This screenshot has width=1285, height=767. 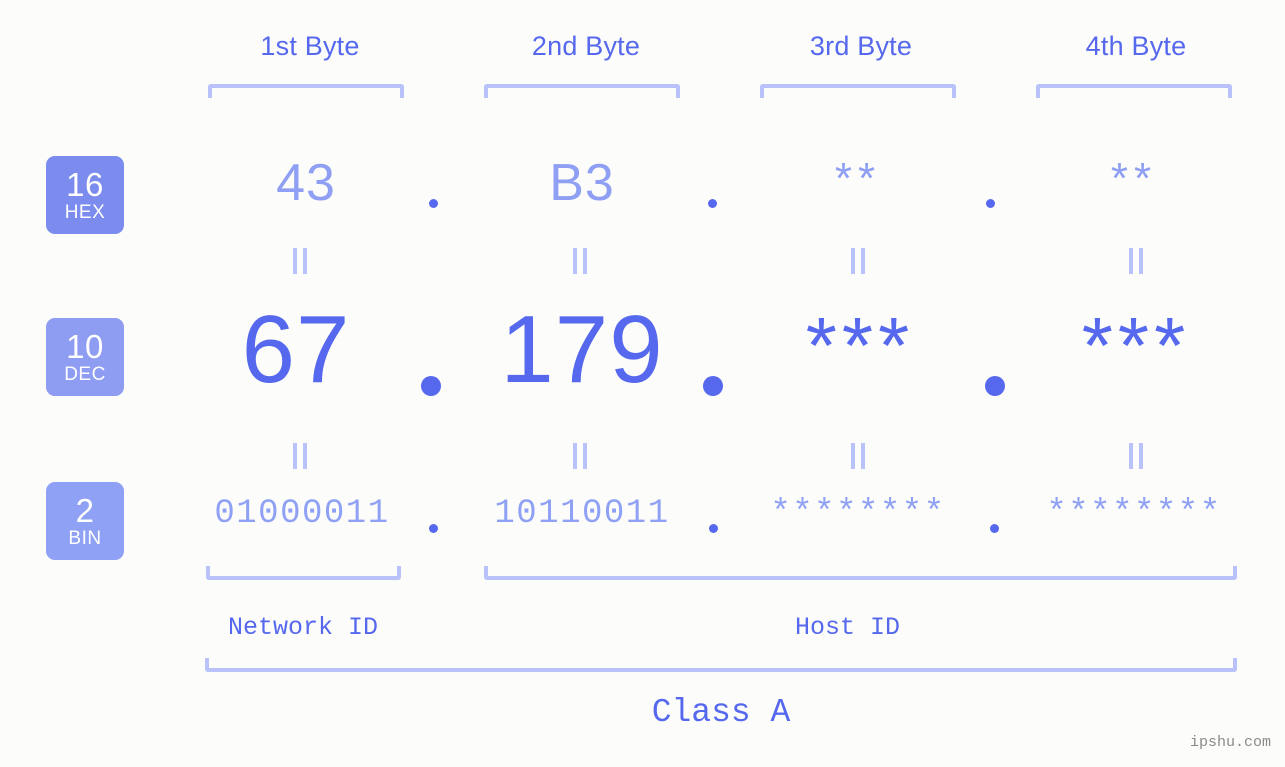 I want to click on class-bracket, so click(x=721, y=665).